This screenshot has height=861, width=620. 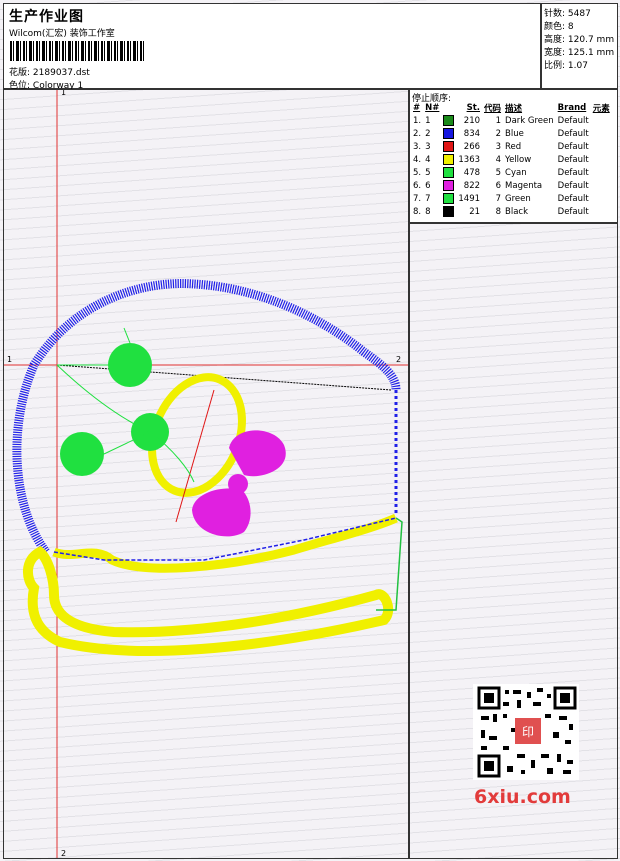 I want to click on col-description: 描述, so click(x=514, y=108).